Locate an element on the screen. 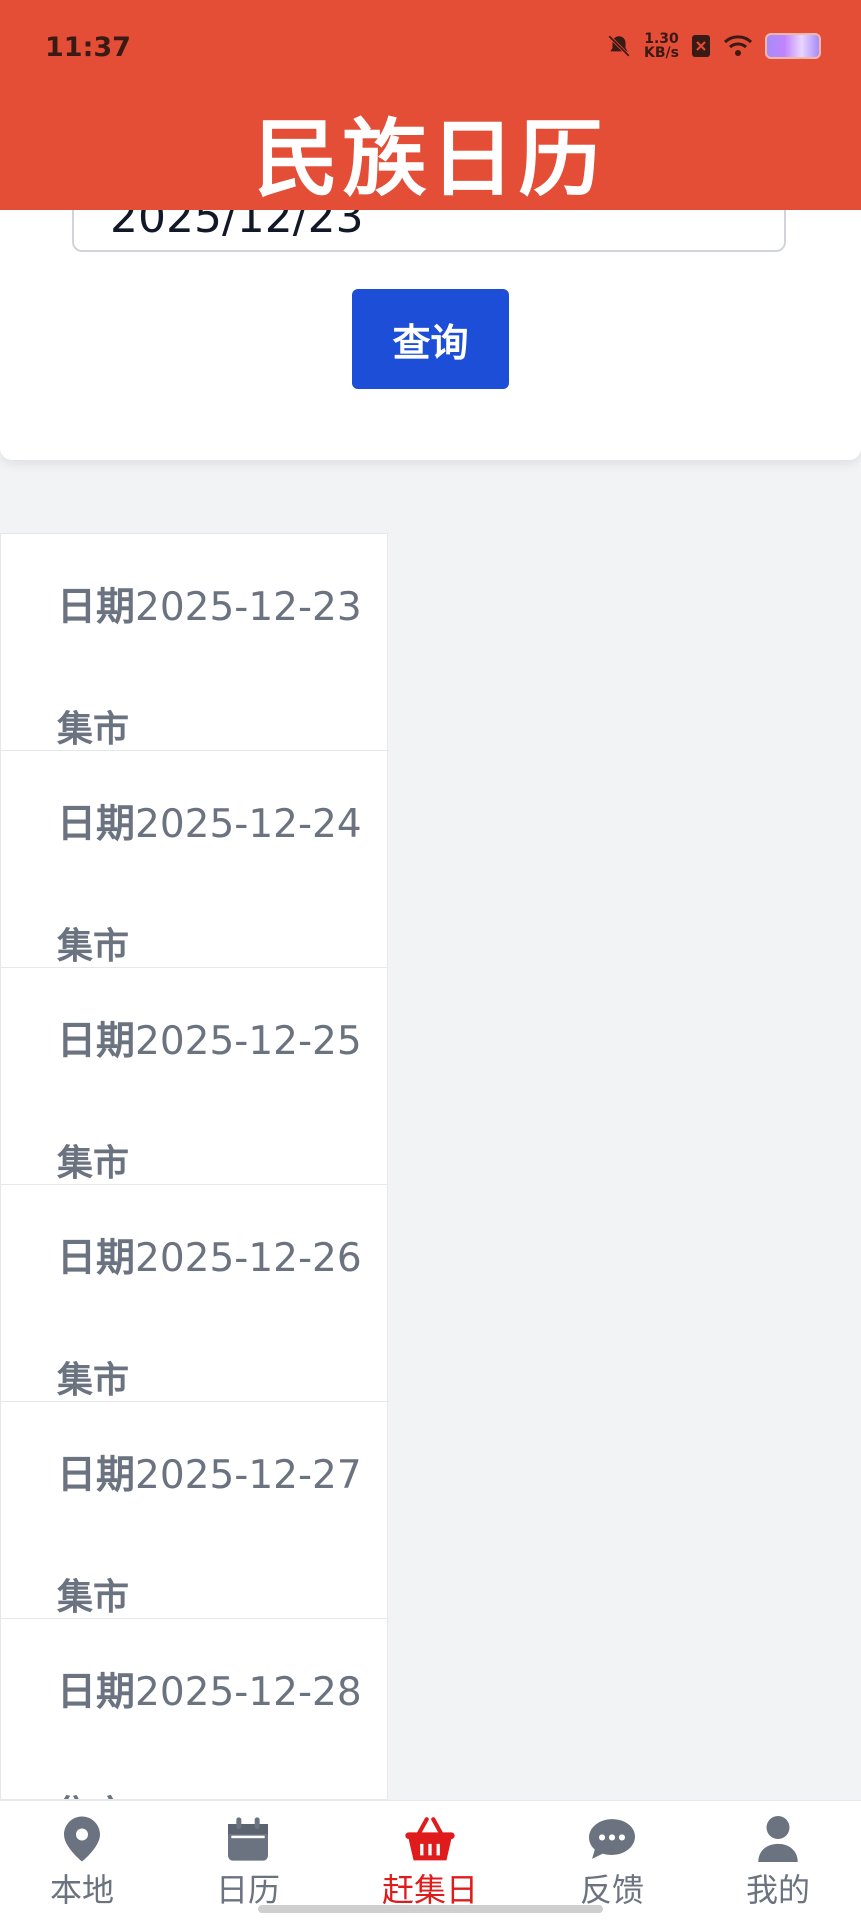  home-indicator is located at coordinates (430, 1909).